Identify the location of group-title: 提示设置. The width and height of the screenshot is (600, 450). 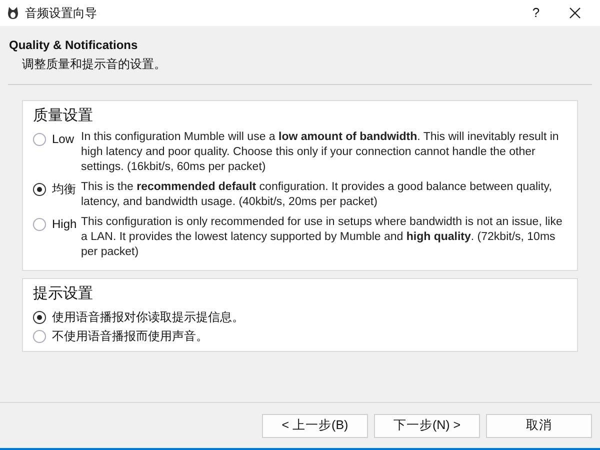
(63, 294).